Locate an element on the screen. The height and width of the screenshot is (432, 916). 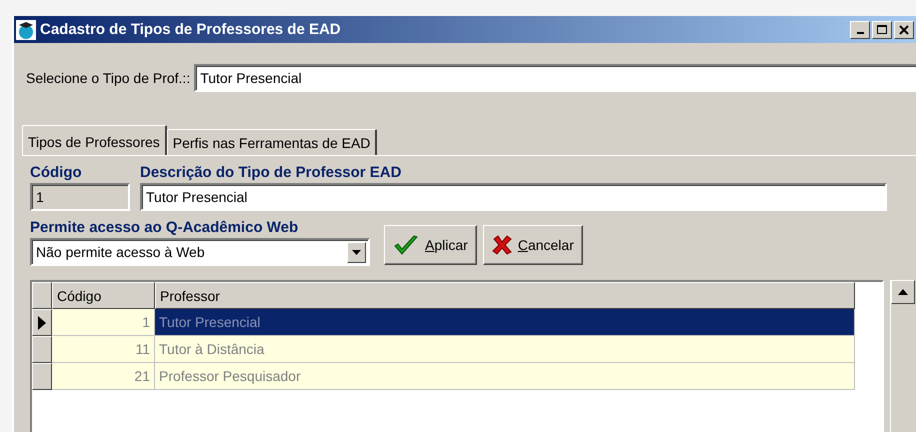
column-header: Professor is located at coordinates (505, 295).